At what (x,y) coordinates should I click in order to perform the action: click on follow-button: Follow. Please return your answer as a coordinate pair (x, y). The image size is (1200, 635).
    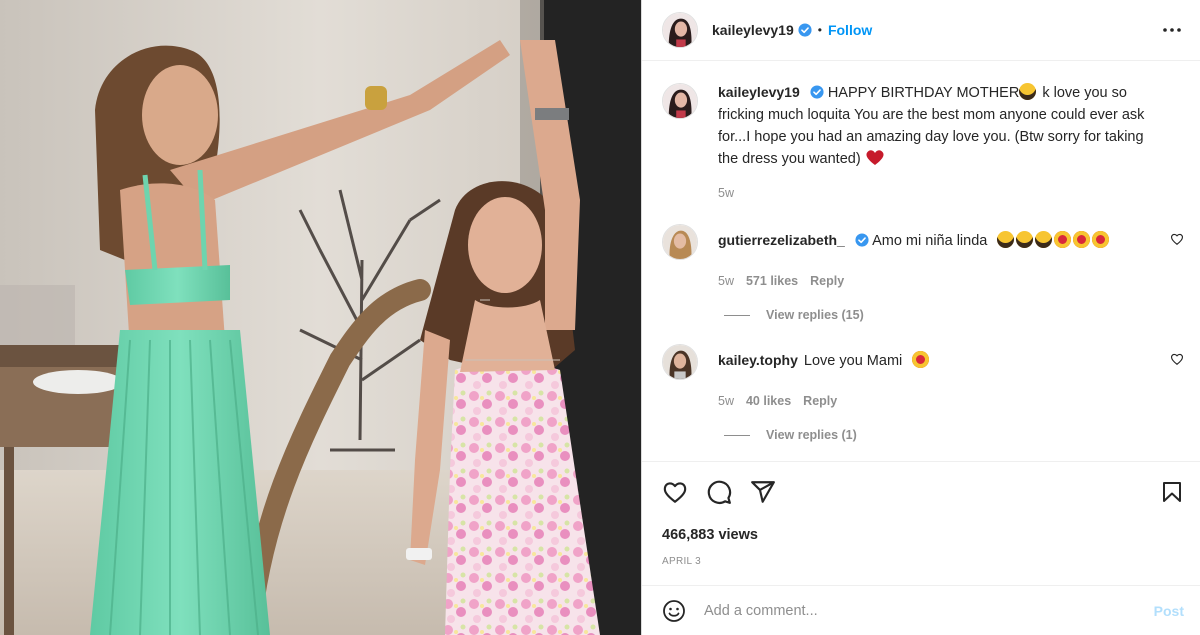
    Looking at the image, I should click on (850, 30).